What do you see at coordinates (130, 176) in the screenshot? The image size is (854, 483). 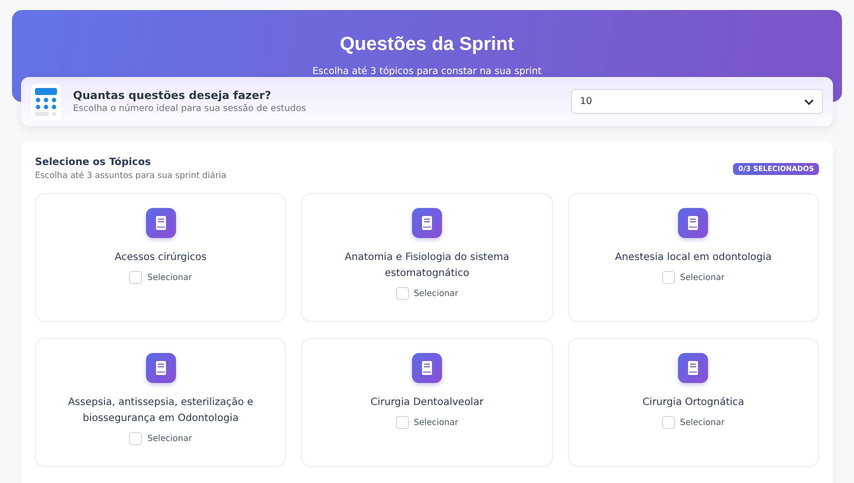 I see `topics-subtitle: Escolha até 3 assuntos para sua sprint diária` at bounding box center [130, 176].